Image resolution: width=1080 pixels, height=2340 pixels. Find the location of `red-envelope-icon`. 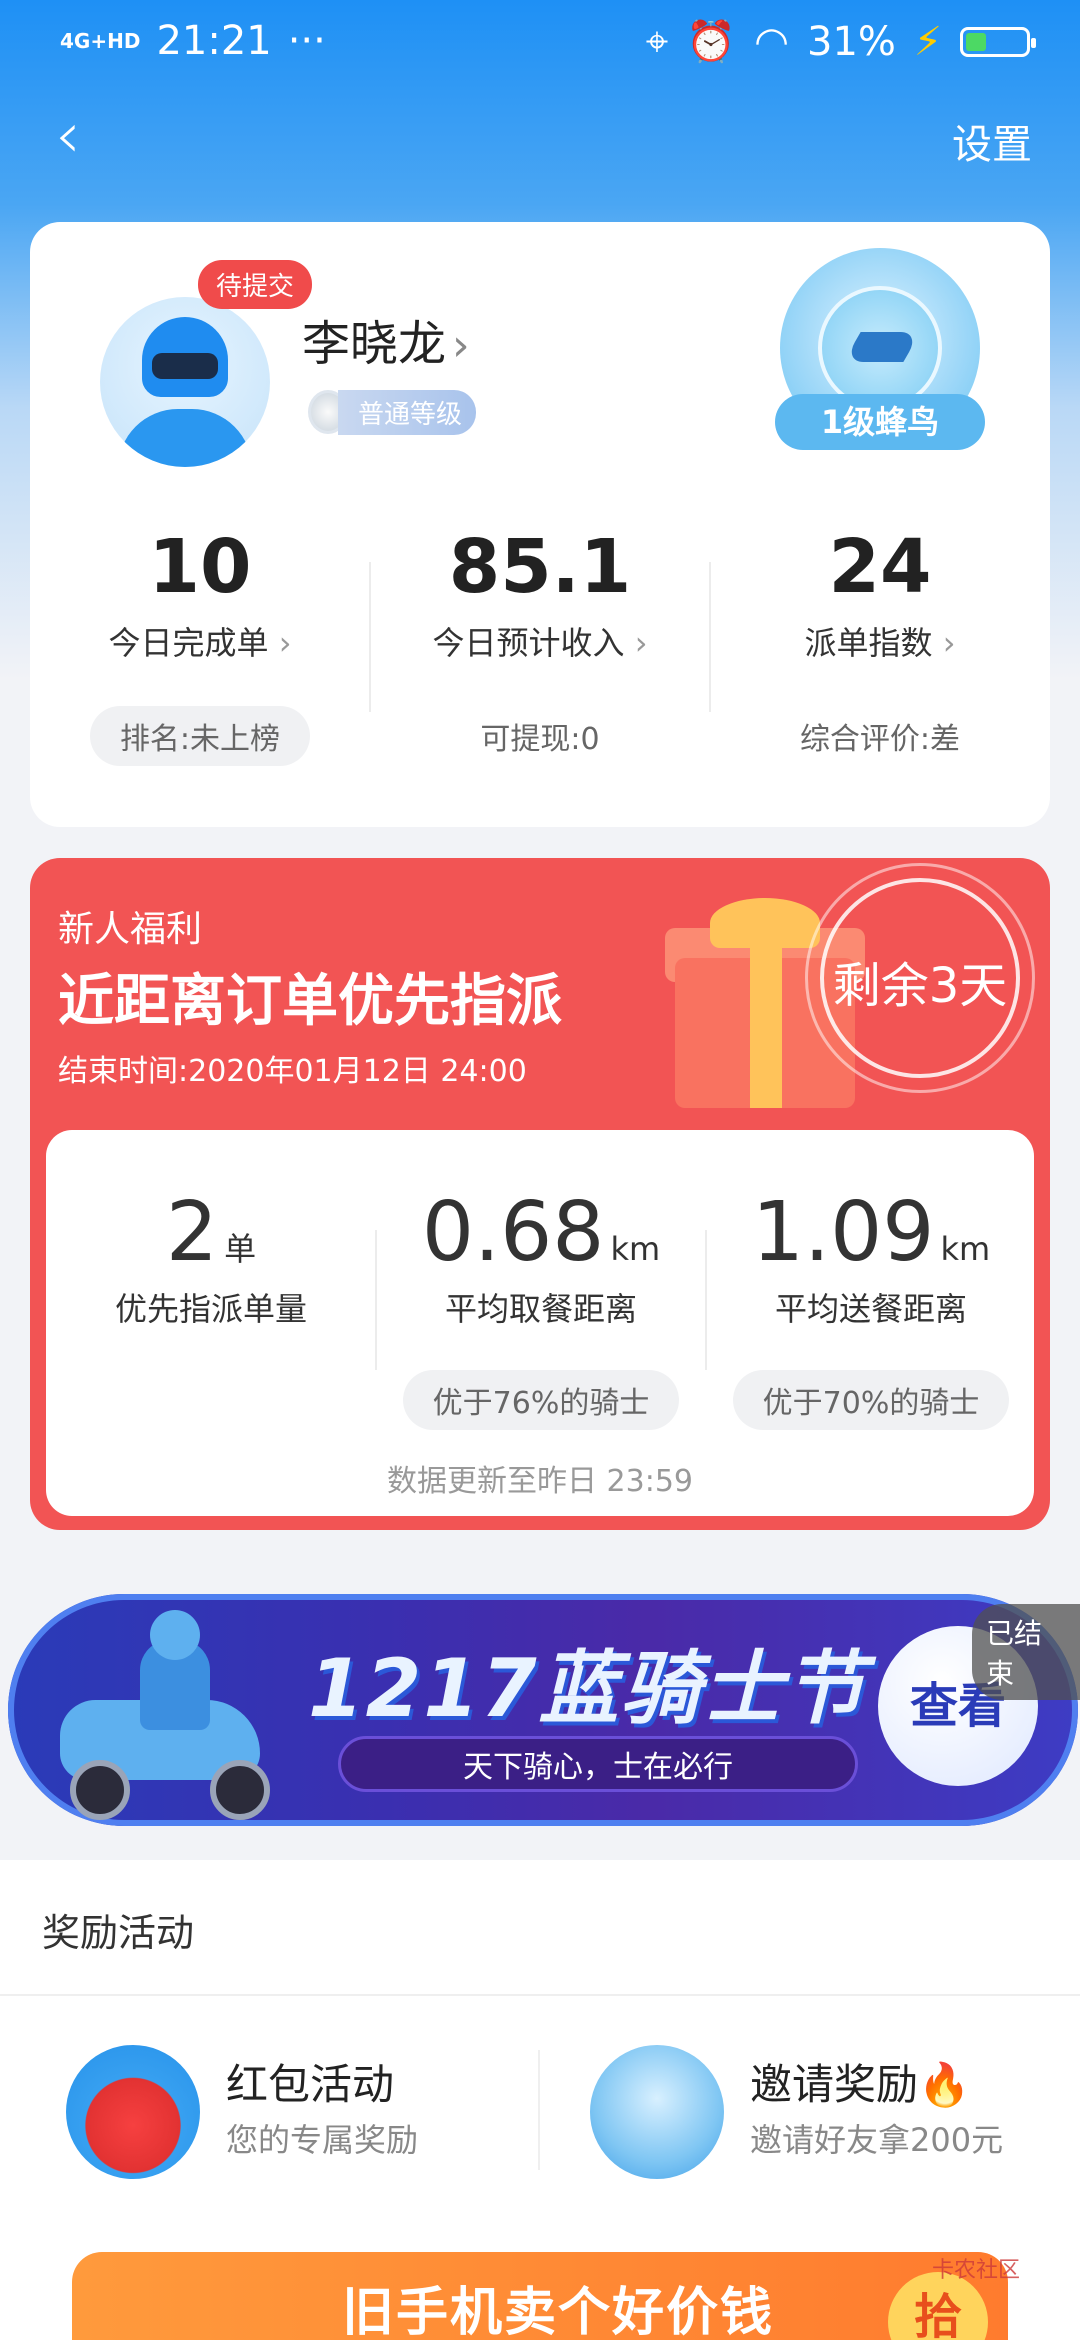

red-envelope-icon is located at coordinates (133, 2112).